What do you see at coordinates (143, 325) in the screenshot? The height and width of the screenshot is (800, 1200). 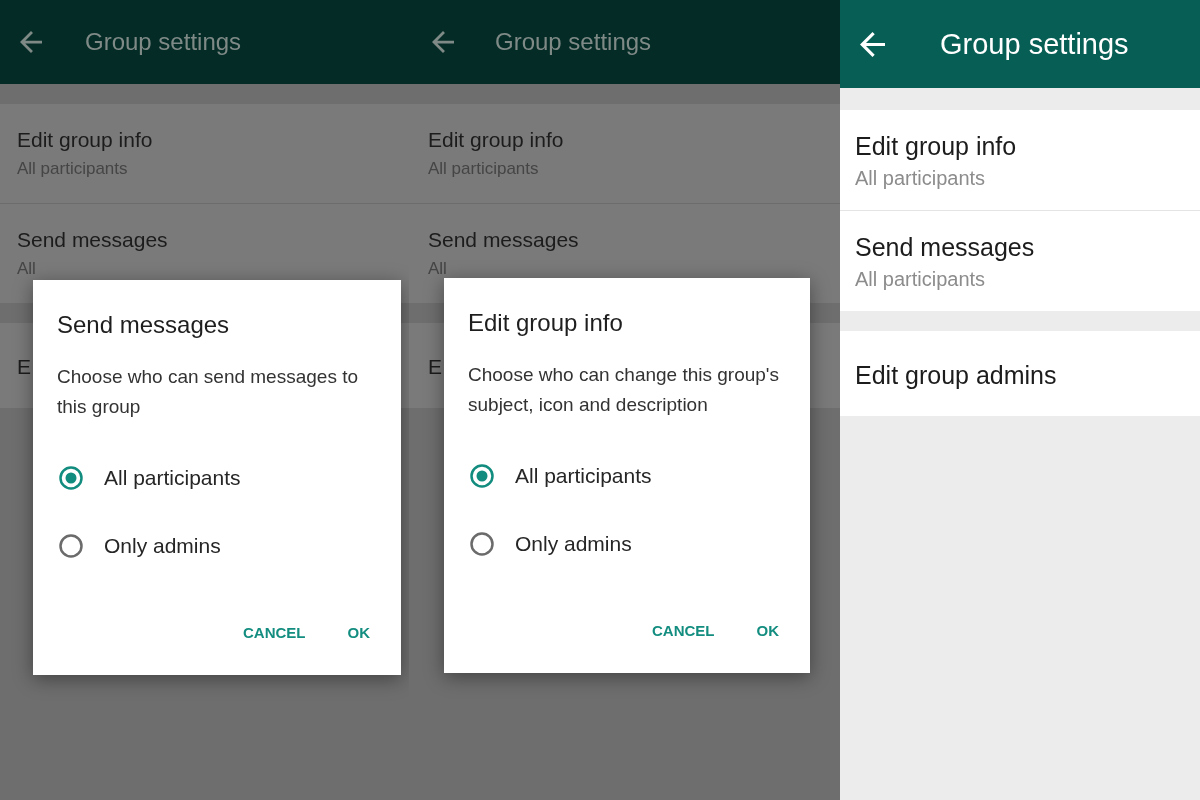 I see `dialog-title: Send messages` at bounding box center [143, 325].